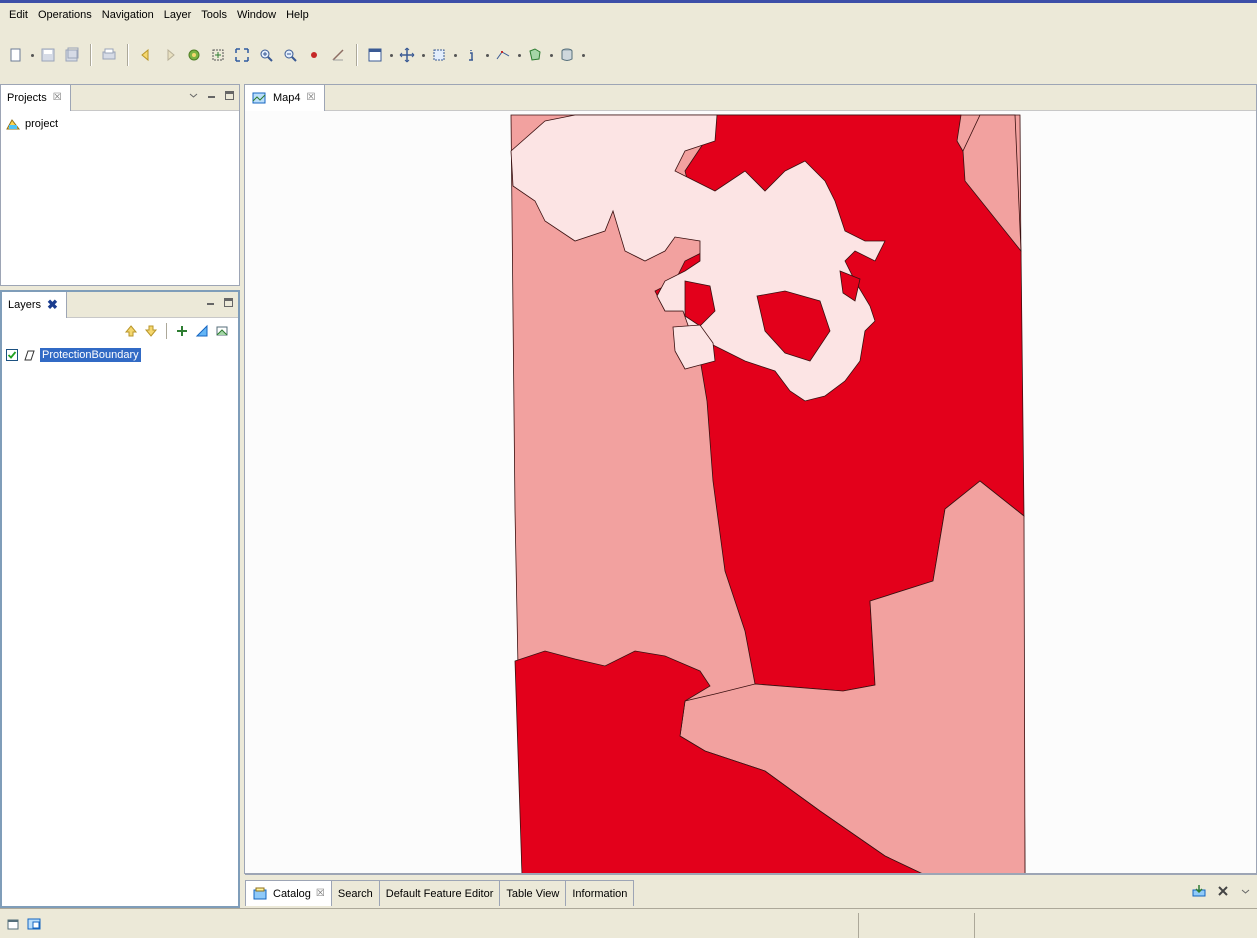 The image size is (1257, 938). I want to click on vertex-tool-dropdown, so click(519, 55).